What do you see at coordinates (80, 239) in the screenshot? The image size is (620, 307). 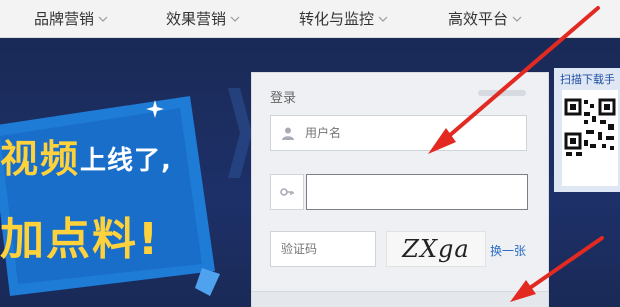 I see `slogan-add-spice: 加点料!` at bounding box center [80, 239].